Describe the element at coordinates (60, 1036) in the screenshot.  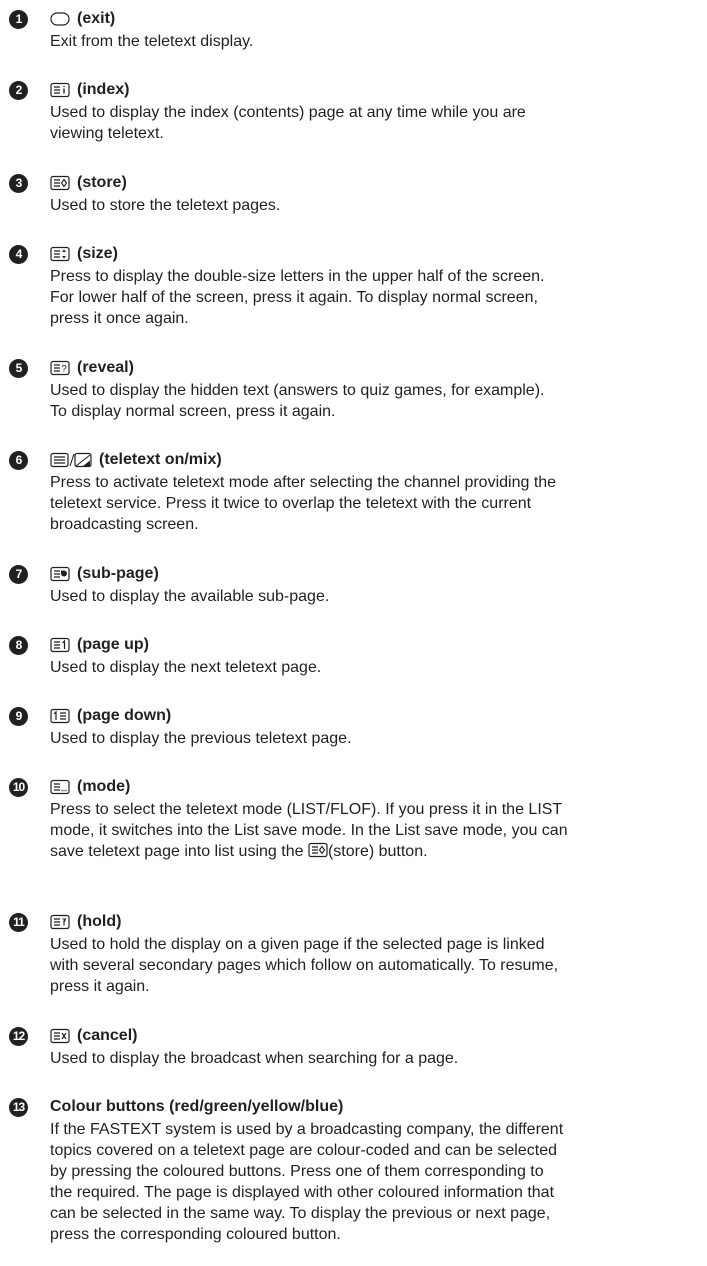
I see `cancel-icon` at that location.